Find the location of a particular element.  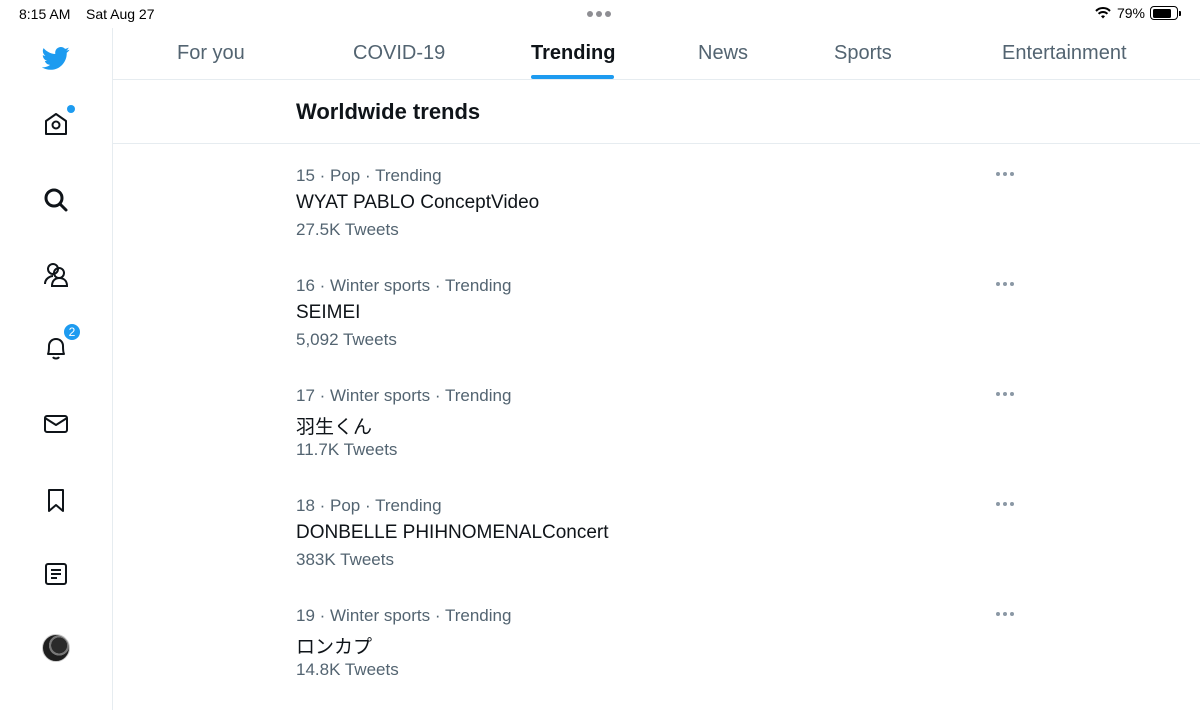

status-indicators: 79% is located at coordinates (1137, 13).